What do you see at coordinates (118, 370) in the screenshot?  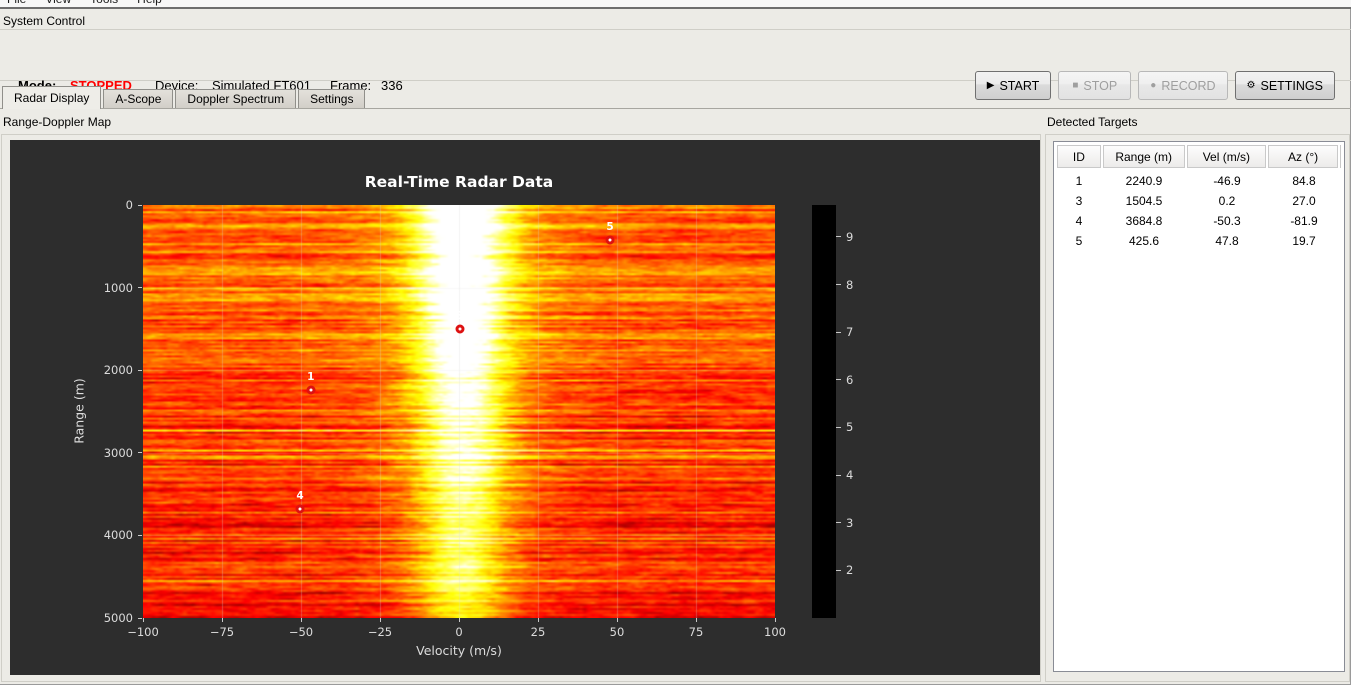 I see `y-tick-label: 2000` at bounding box center [118, 370].